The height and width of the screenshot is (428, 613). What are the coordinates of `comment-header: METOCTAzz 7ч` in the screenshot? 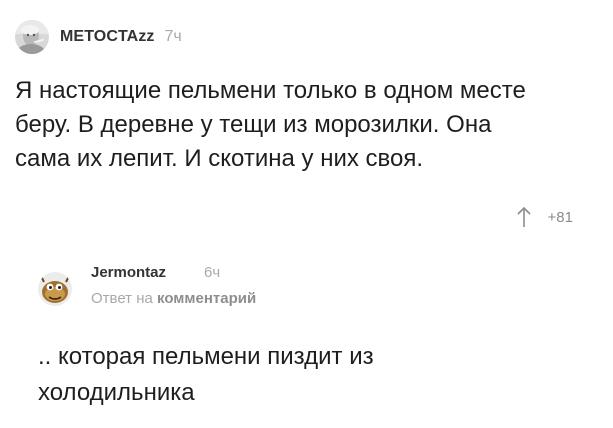 It's located at (98, 37).